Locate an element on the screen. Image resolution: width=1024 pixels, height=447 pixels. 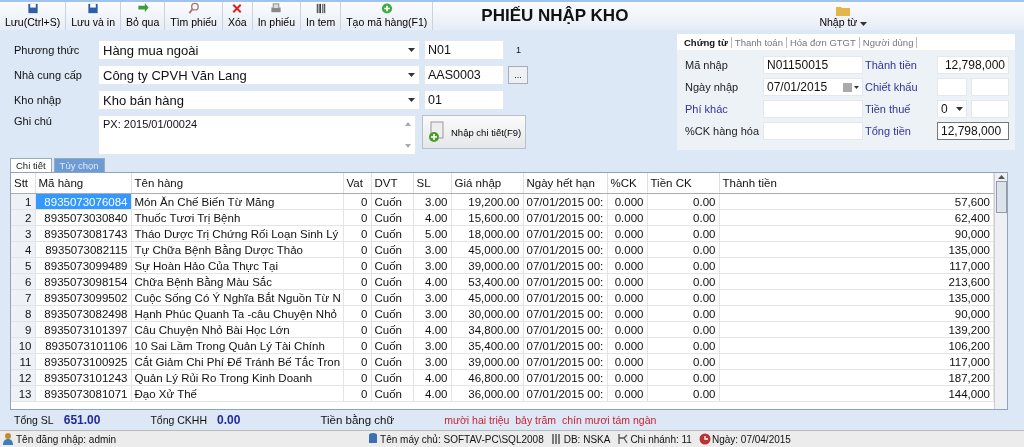
column-header: Vat is located at coordinates (357, 183).